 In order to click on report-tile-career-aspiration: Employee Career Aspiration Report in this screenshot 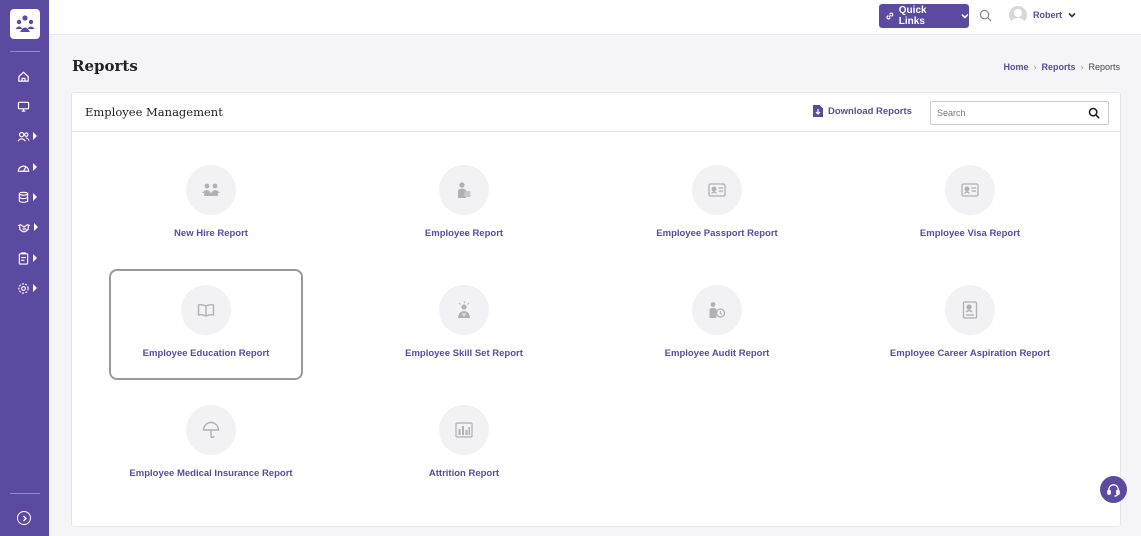, I will do `click(970, 324)`.